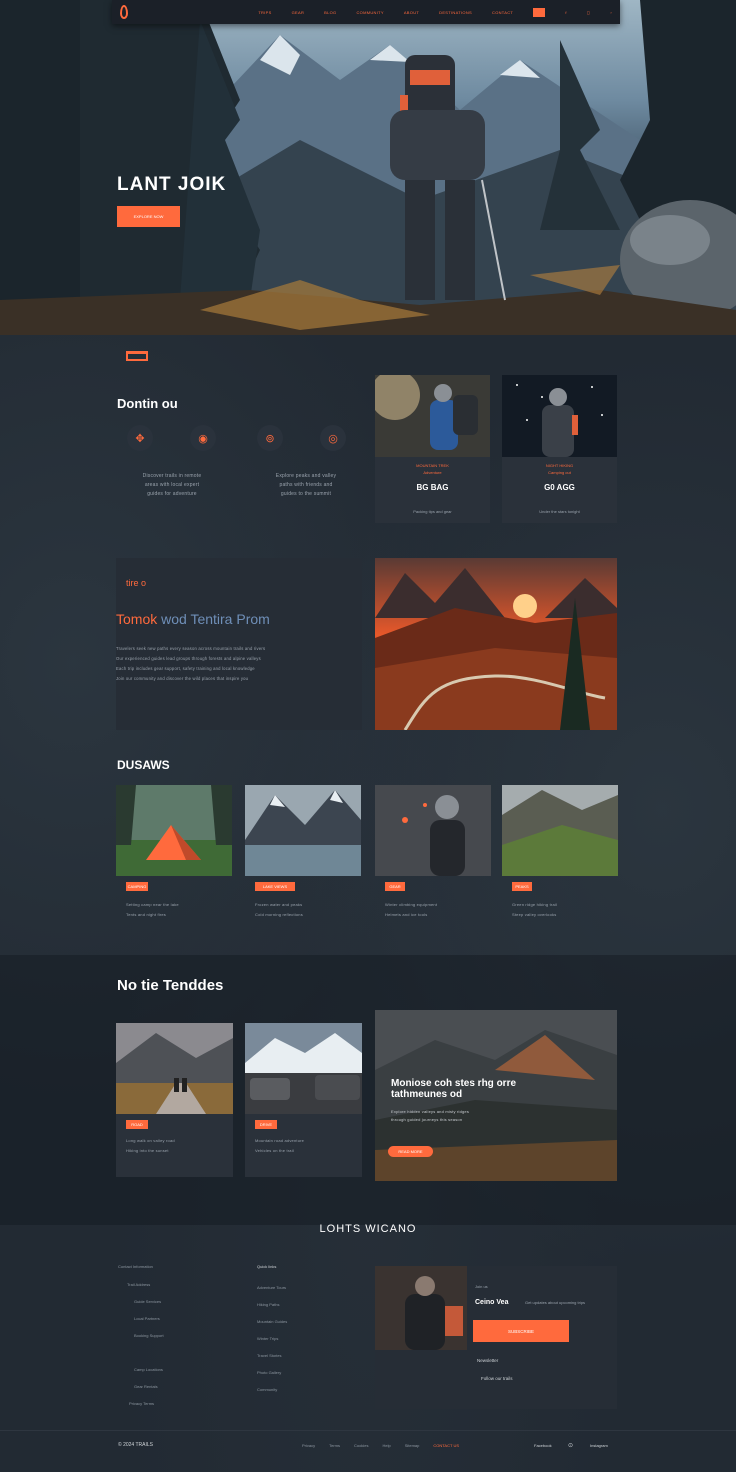 The image size is (736, 1472). I want to click on logo, so click(124, 12).